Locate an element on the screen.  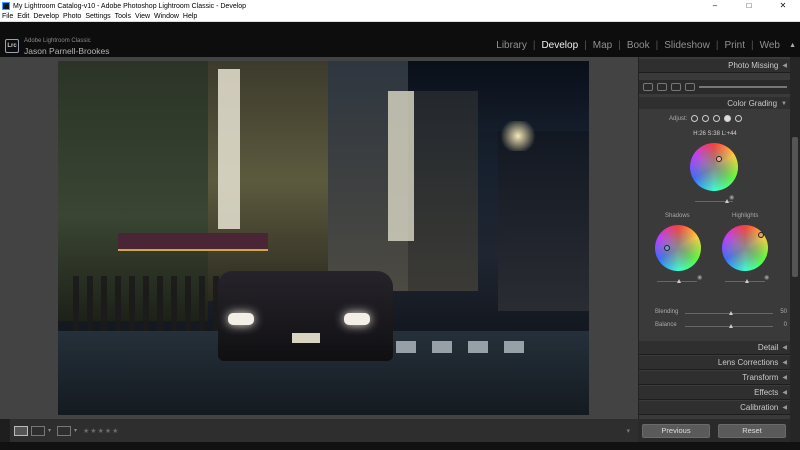
three-way-view-icon is located at coordinates (695, 118).